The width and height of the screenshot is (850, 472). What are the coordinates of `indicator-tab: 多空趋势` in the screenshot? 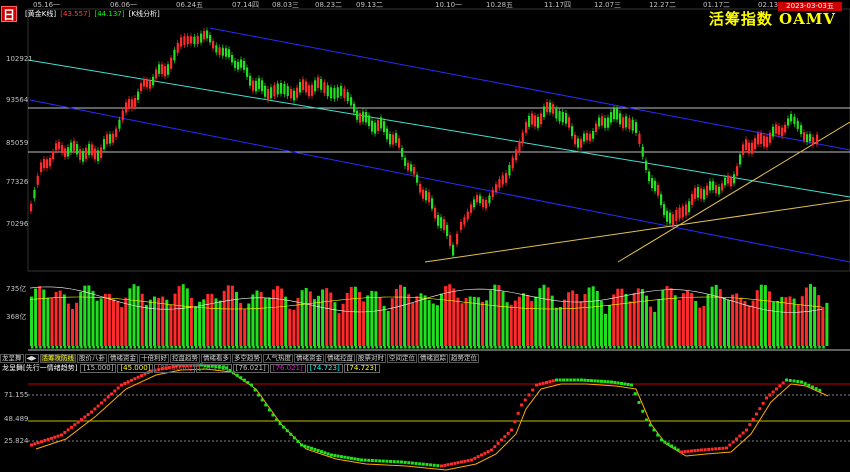 It's located at (247, 358).